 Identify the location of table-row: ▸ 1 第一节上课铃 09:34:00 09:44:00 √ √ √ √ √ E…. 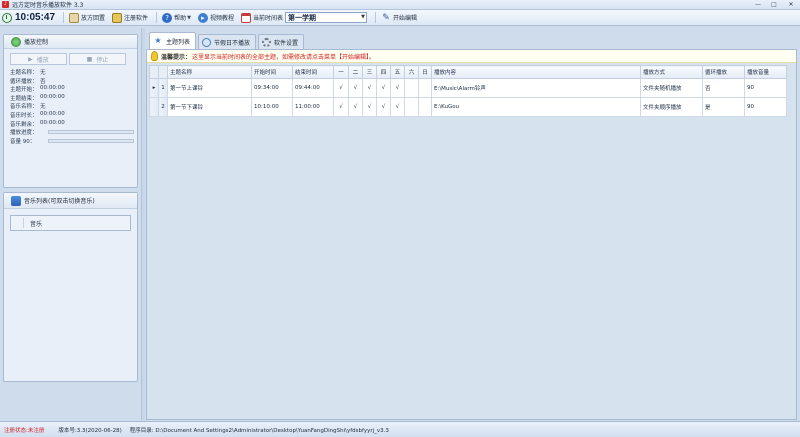
(468, 88).